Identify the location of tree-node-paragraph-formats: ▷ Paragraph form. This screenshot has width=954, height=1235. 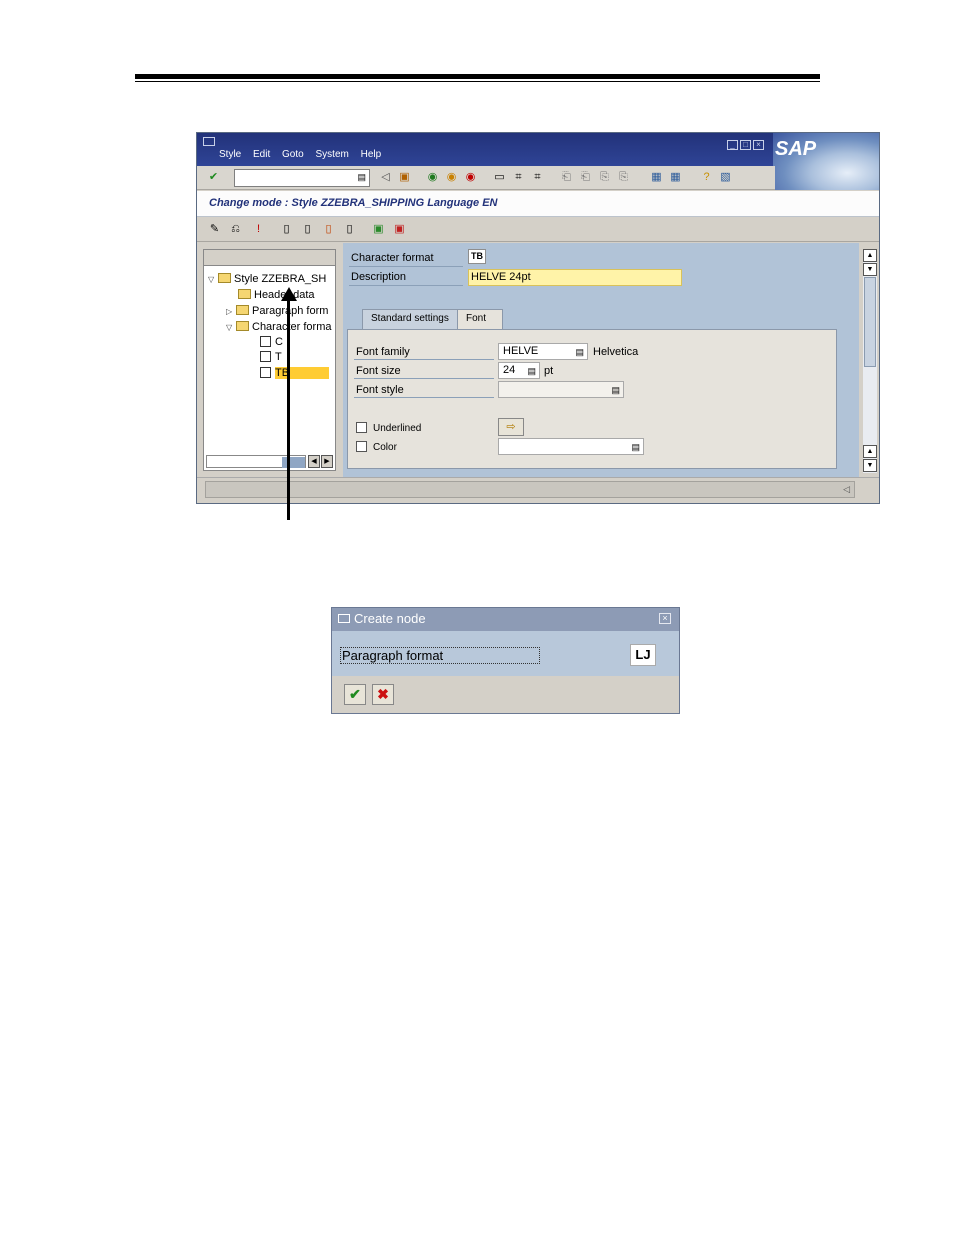
(277, 311).